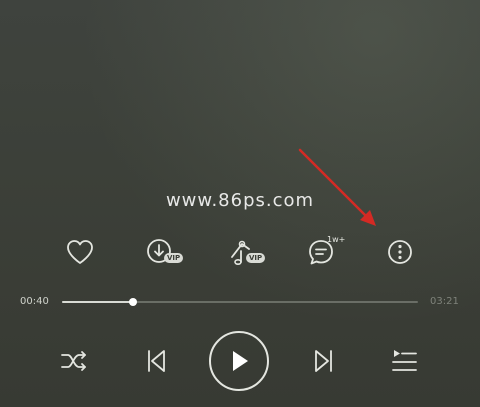 This screenshot has width=480, height=407. Describe the element at coordinates (243, 252) in the screenshot. I see `ringtone-button: VIP` at that location.